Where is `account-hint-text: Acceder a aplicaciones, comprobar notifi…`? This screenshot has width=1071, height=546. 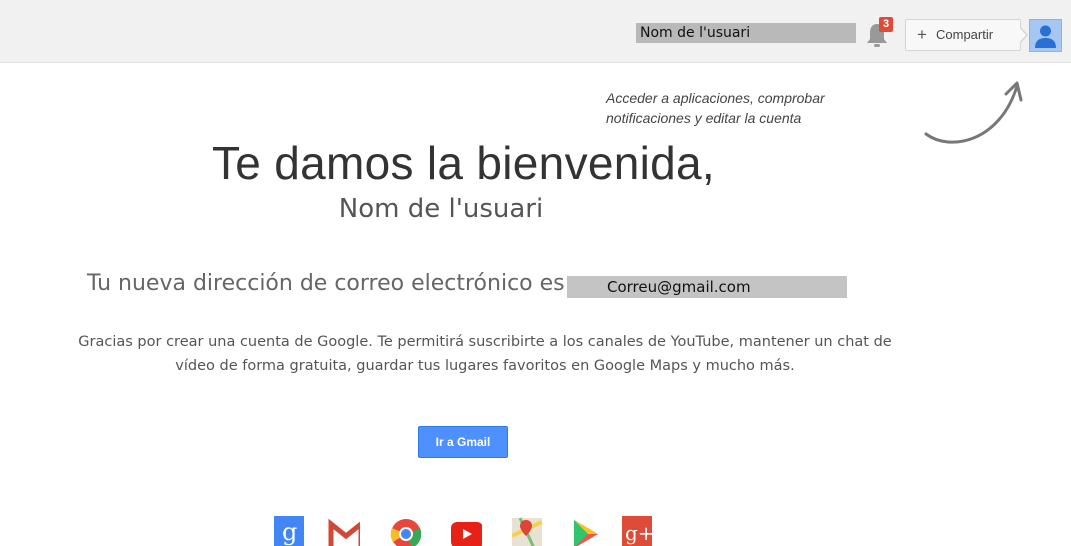
account-hint-text: Acceder a aplicaciones, comprobar notifi… is located at coordinates (715, 108).